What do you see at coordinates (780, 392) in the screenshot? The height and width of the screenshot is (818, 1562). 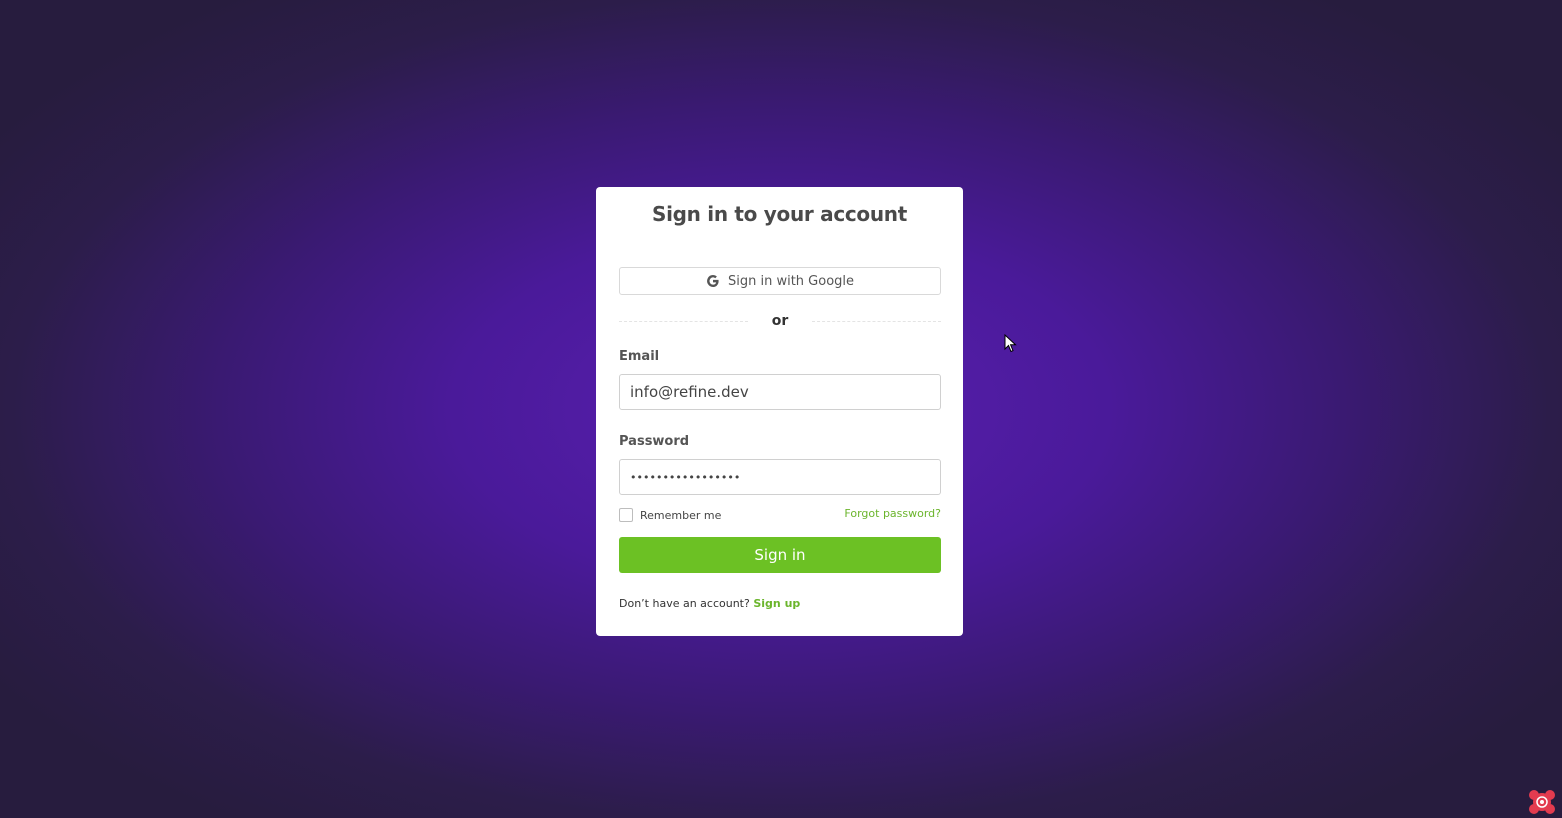 I see `email-field` at bounding box center [780, 392].